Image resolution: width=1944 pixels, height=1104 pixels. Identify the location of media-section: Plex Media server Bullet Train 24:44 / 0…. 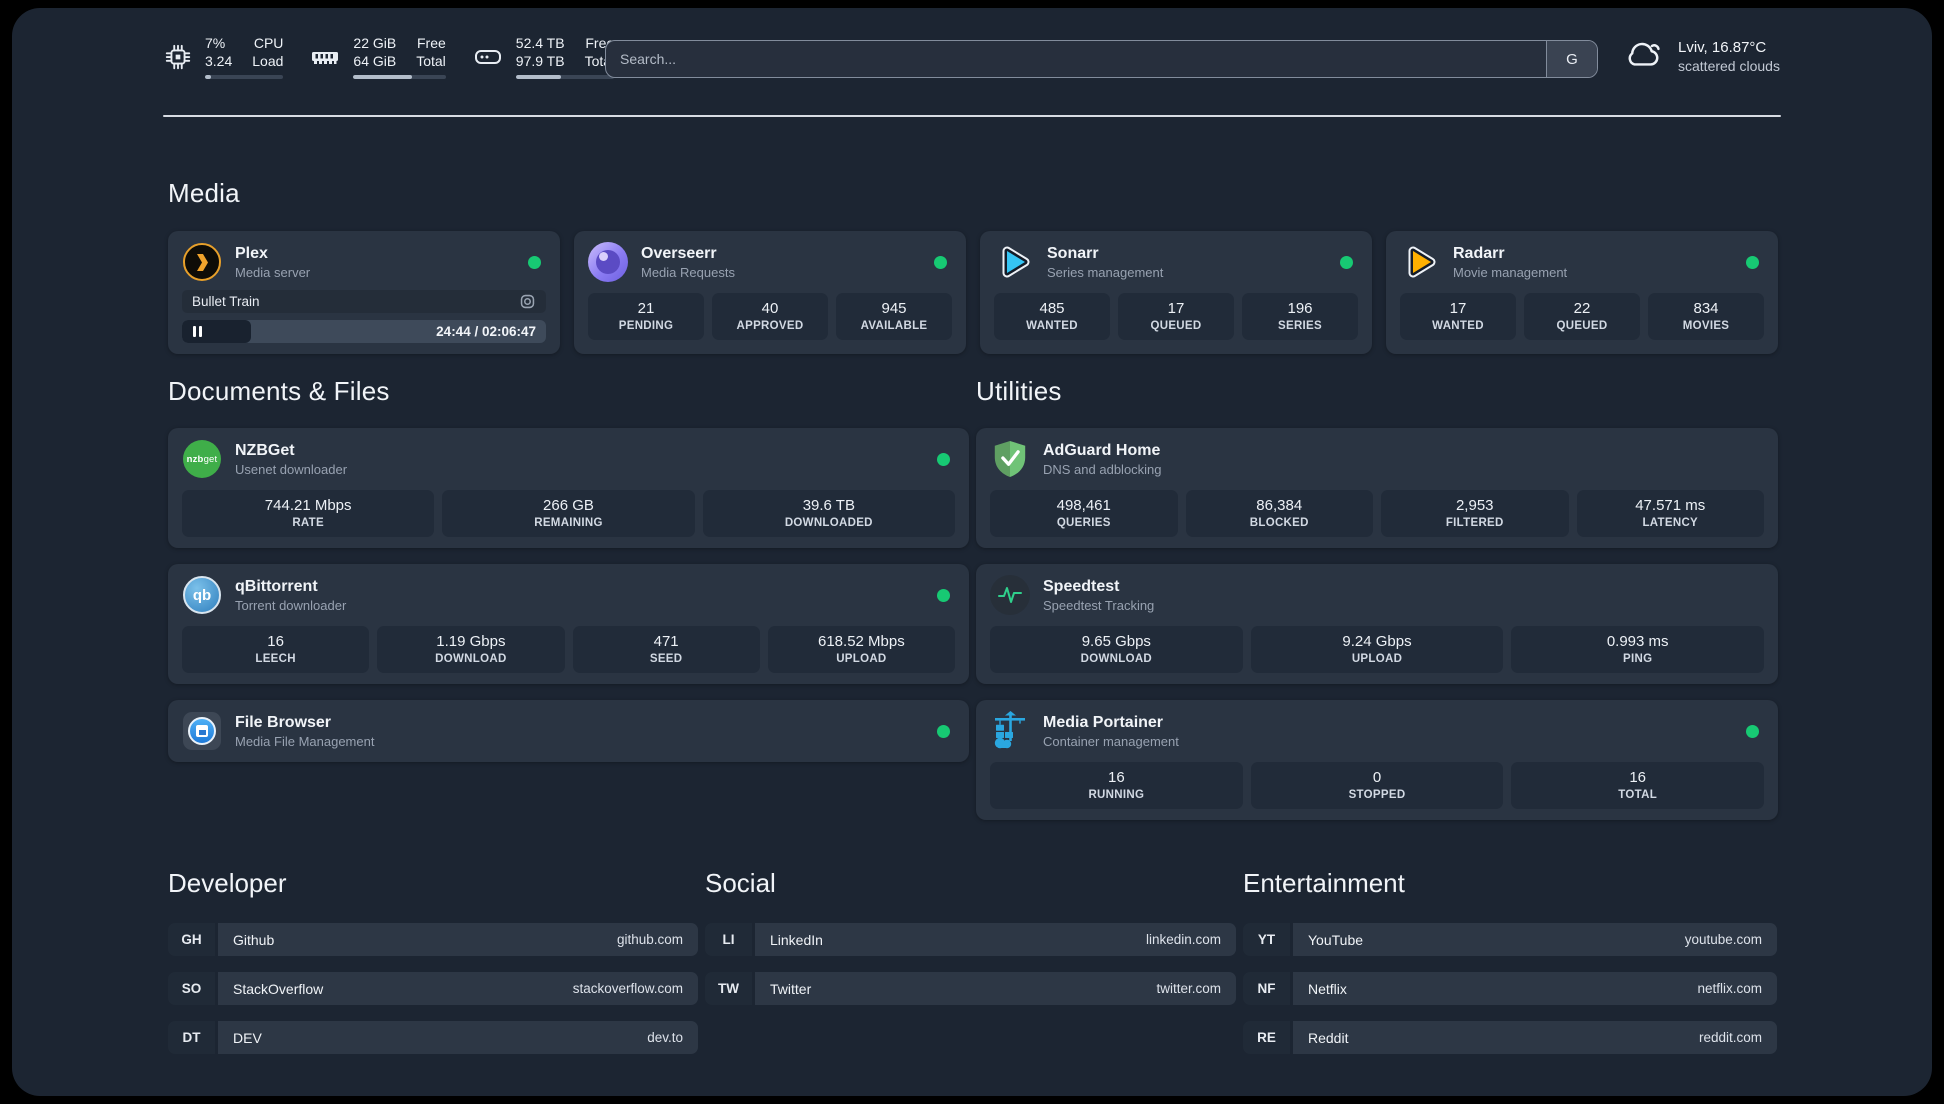
(973, 292).